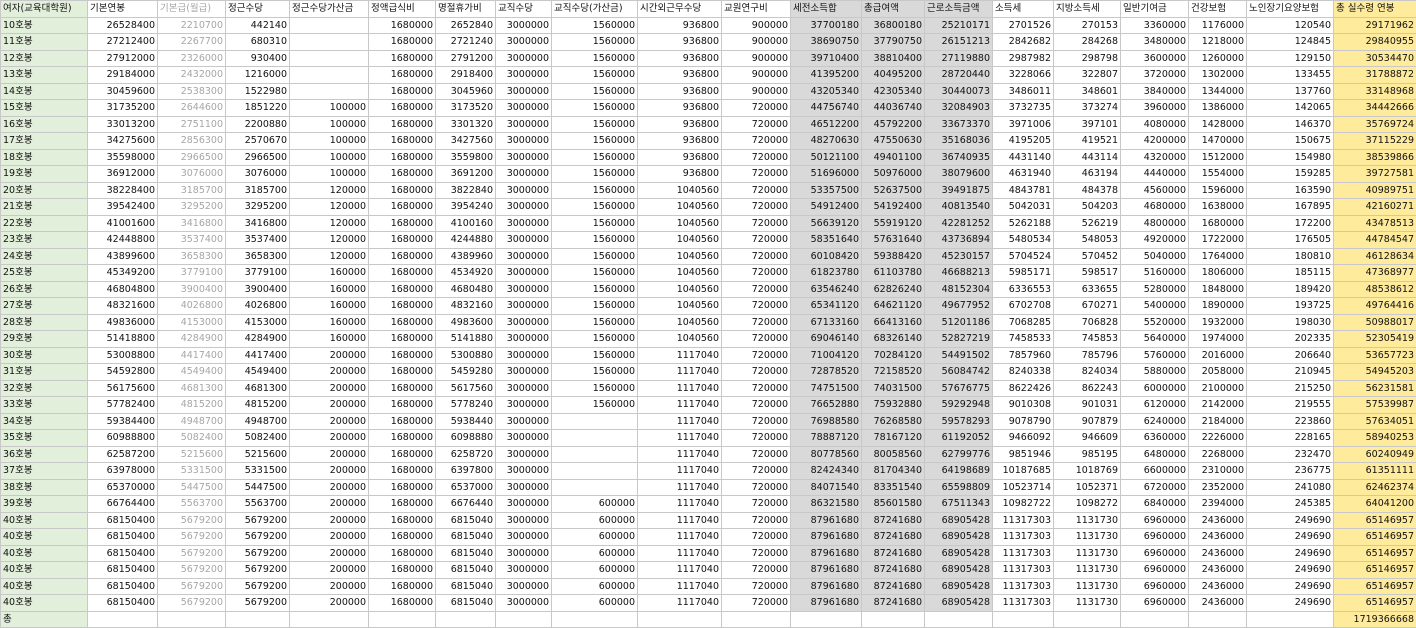 The height and width of the screenshot is (628, 1416). I want to click on data-cell: 87241680, so click(893, 586).